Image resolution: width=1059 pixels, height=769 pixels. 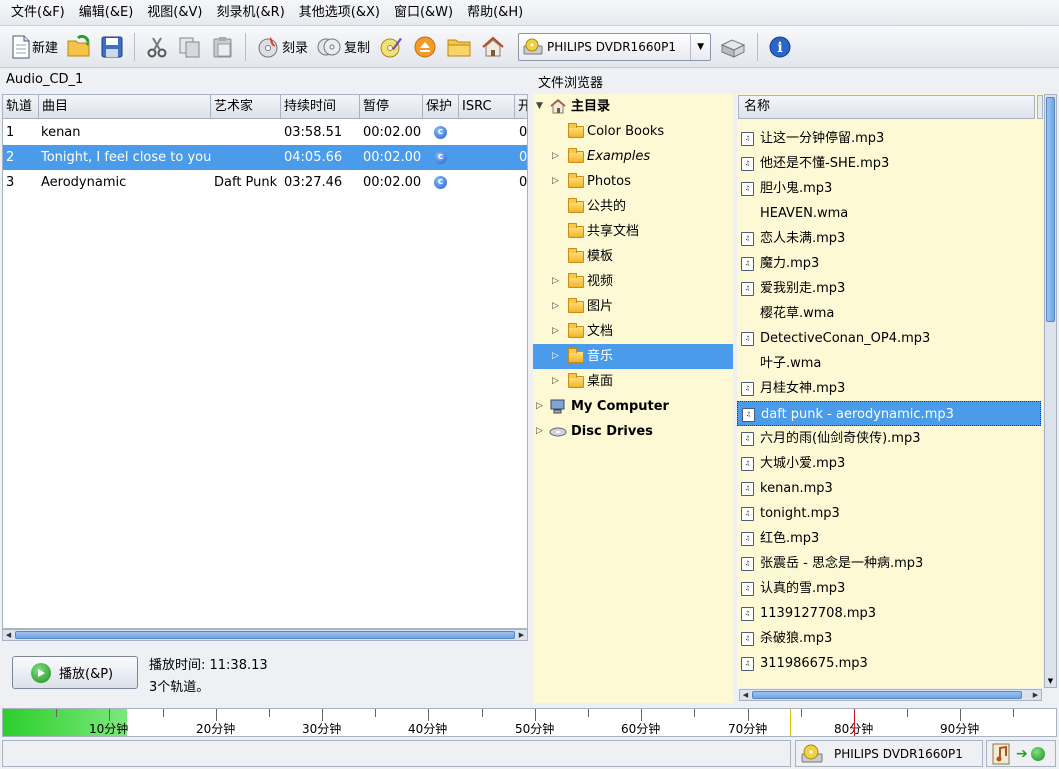 What do you see at coordinates (190, 47) in the screenshot?
I see `copy-button` at bounding box center [190, 47].